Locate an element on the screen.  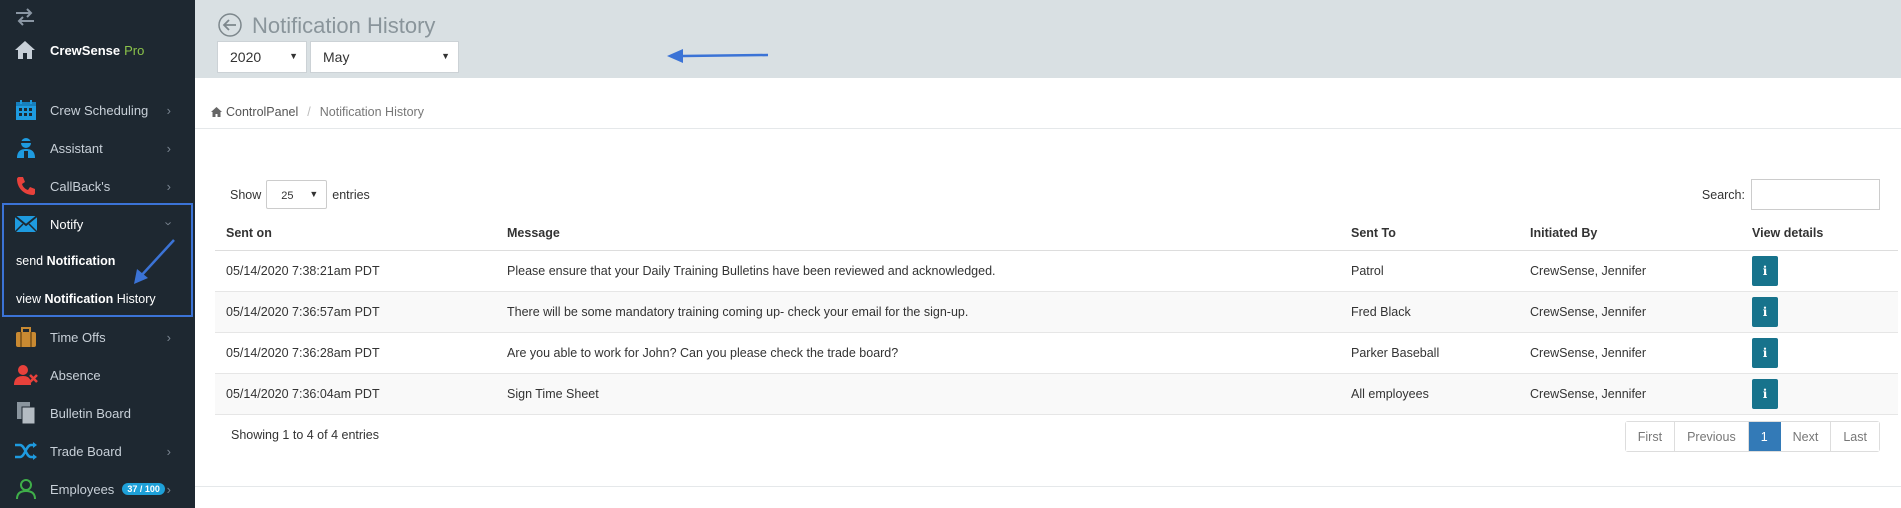
sidebar-item-employees: Employees 37 / 100 › is located at coordinates (97, 489).